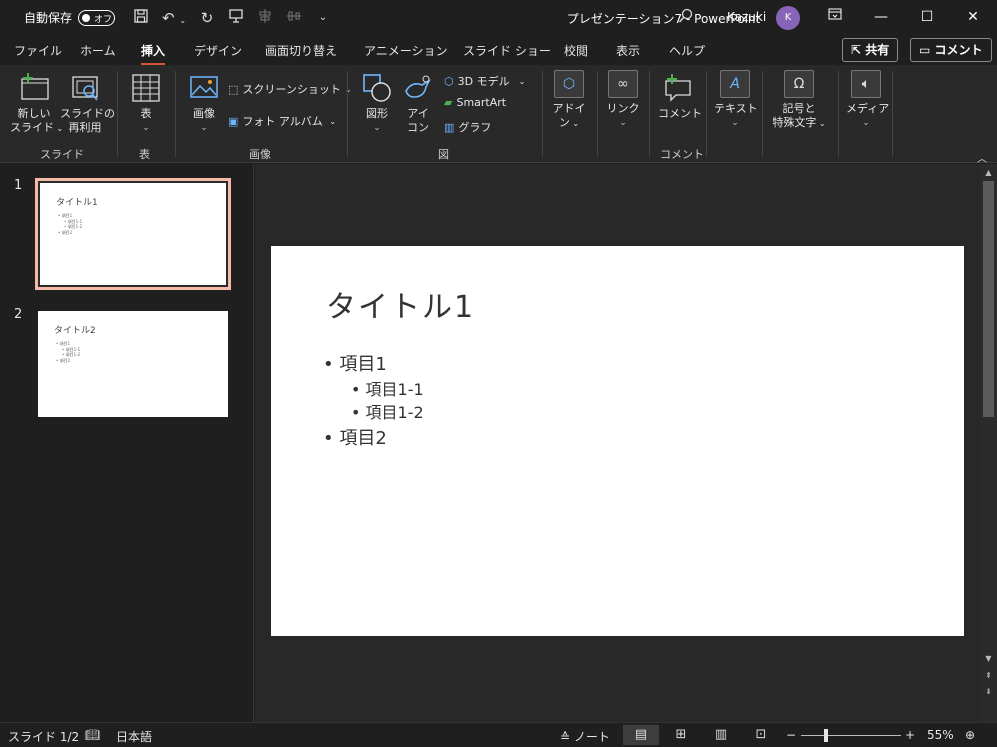 This screenshot has width=997, height=747. Describe the element at coordinates (680, 97) in the screenshot. I see `new-comment-button: コメント` at that location.